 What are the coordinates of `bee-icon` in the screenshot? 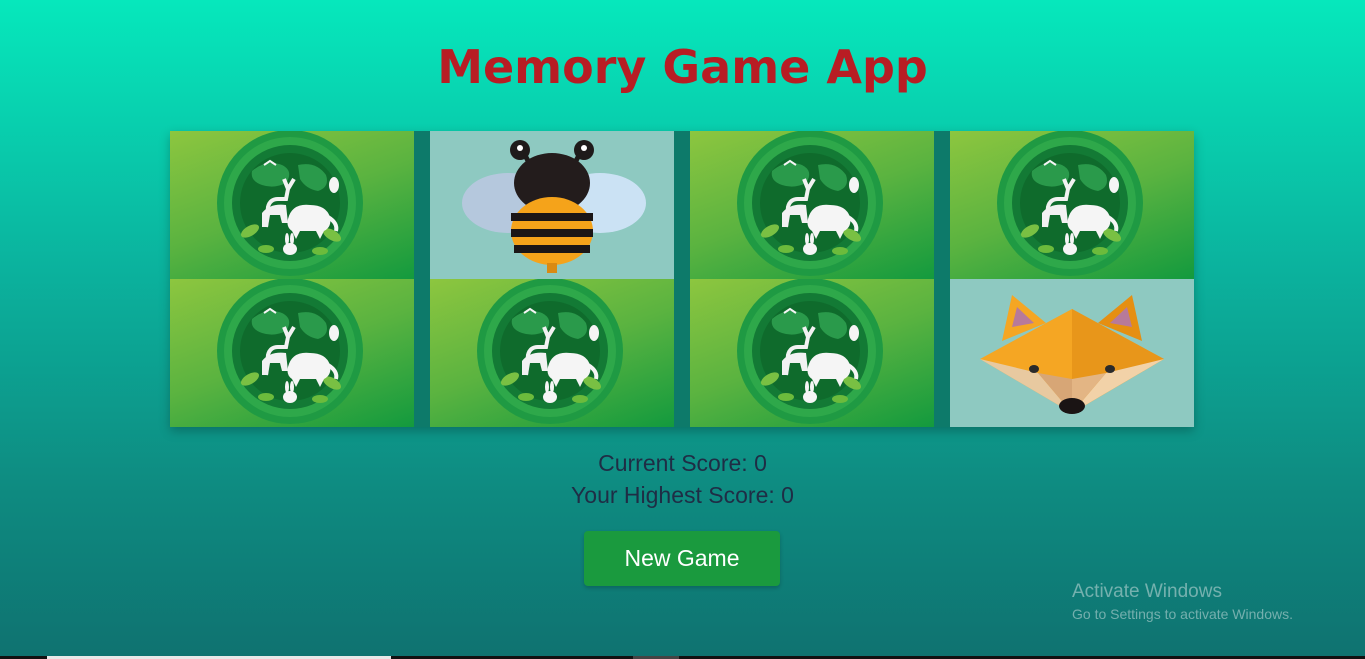 It's located at (554, 206).